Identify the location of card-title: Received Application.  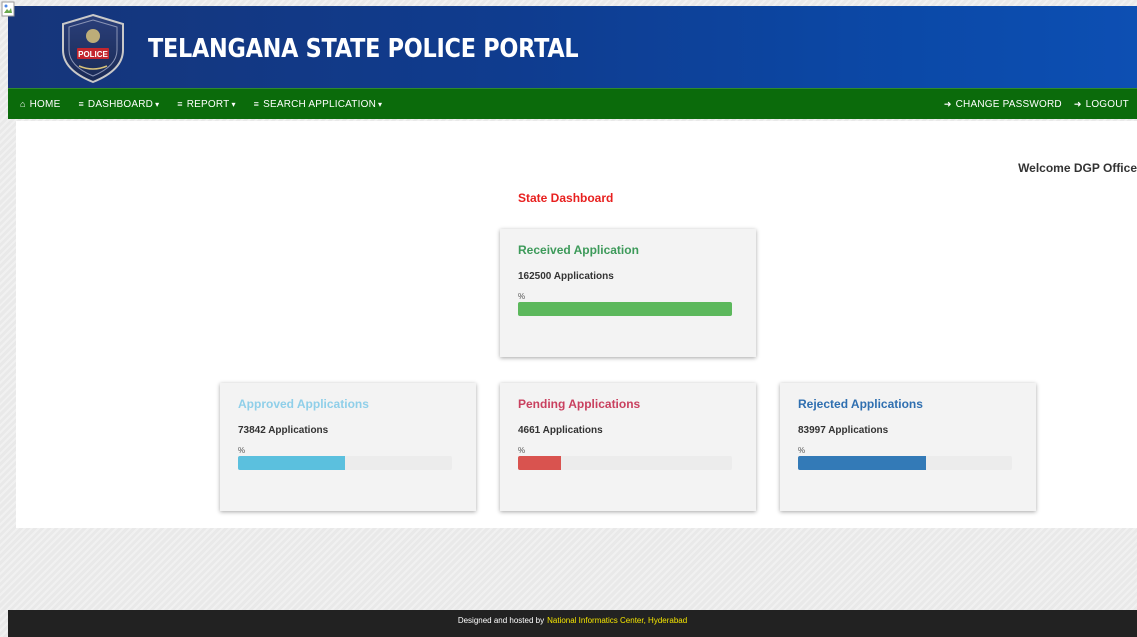
(578, 250).